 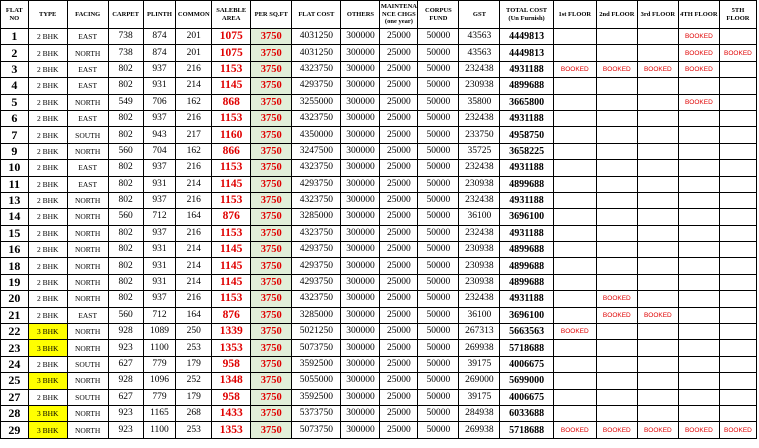 I want to click on plinth-area-cell: 874, so click(x=159, y=53).